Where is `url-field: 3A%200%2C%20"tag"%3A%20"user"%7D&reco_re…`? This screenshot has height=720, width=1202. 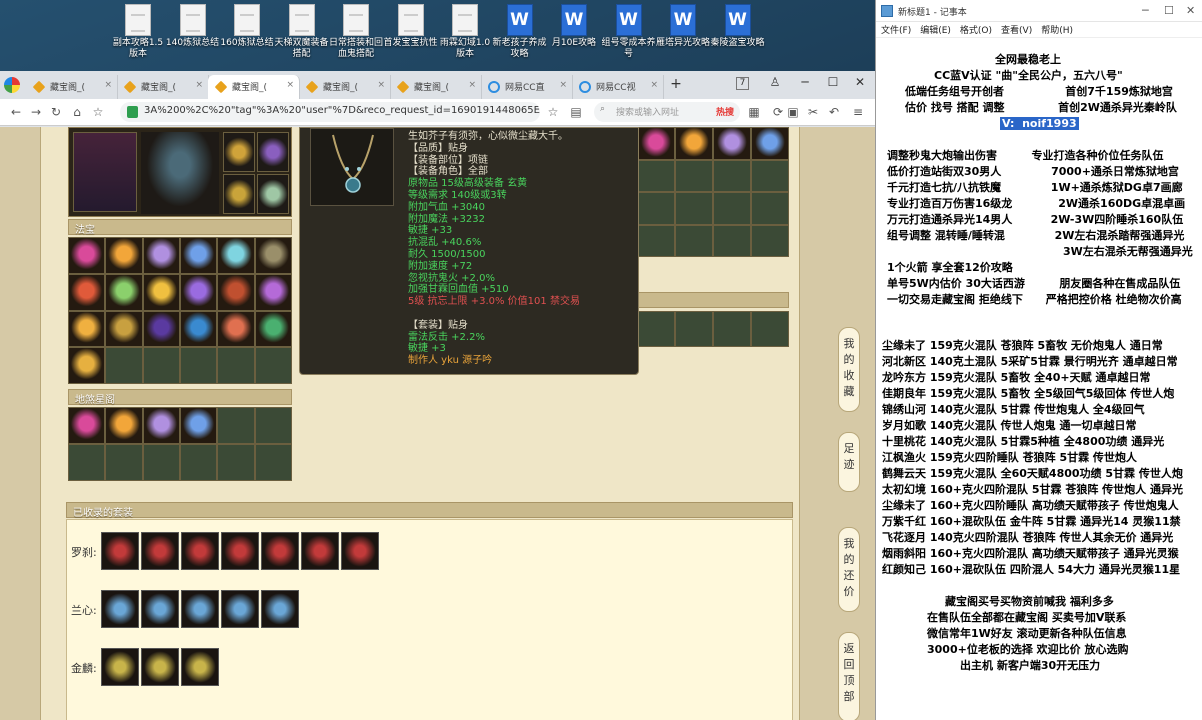 url-field: 3A%200%2C%20"tag"%3A%20"user"%7D&reco_re… is located at coordinates (330, 112).